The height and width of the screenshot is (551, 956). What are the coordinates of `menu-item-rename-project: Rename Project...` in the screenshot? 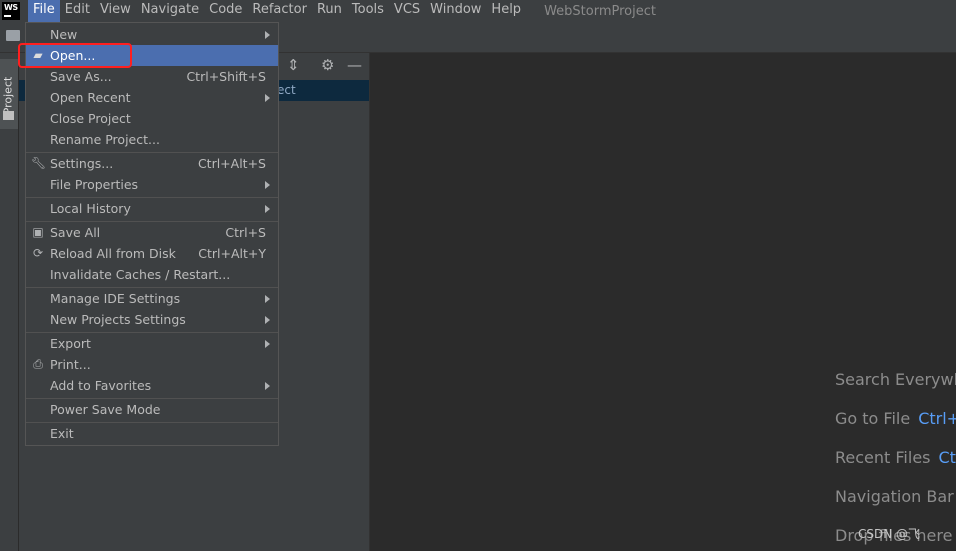 It's located at (152, 139).